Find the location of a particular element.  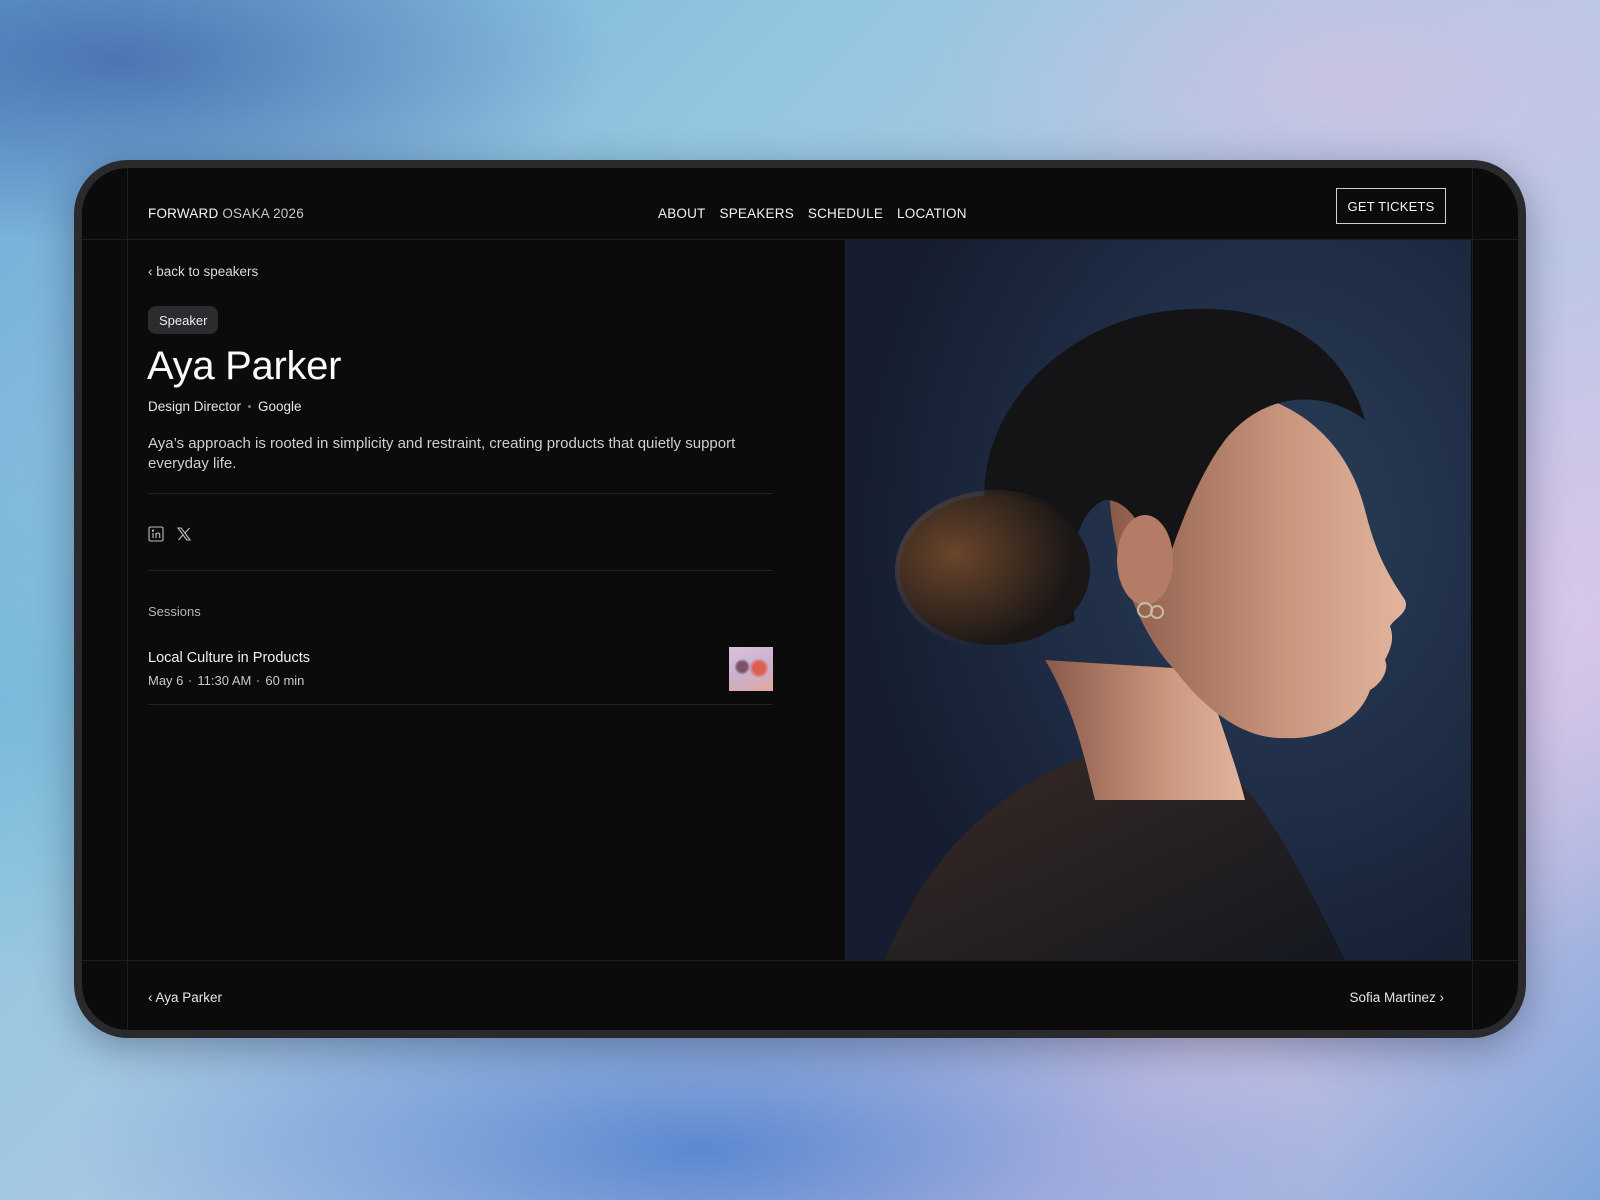

speaker-badge: Speaker is located at coordinates (183, 320).